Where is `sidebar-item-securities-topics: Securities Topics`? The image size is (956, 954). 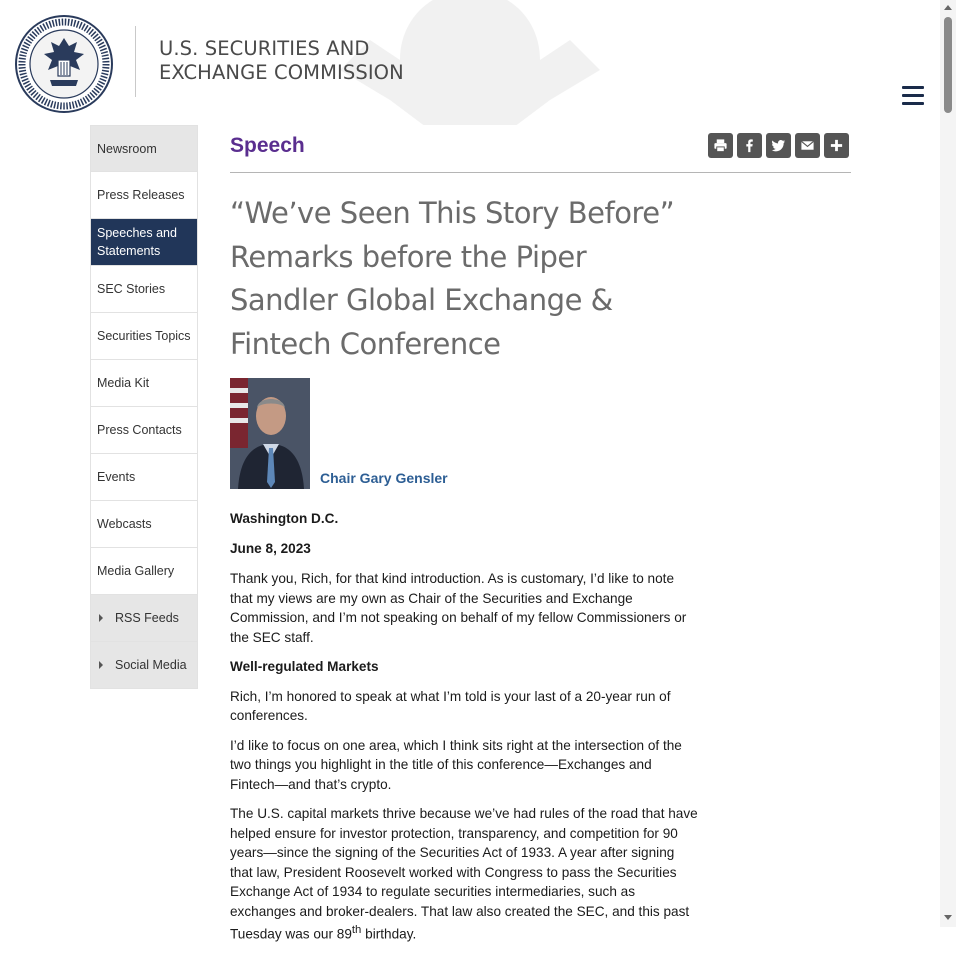
sidebar-item-securities-topics: Securities Topics is located at coordinates (144, 336).